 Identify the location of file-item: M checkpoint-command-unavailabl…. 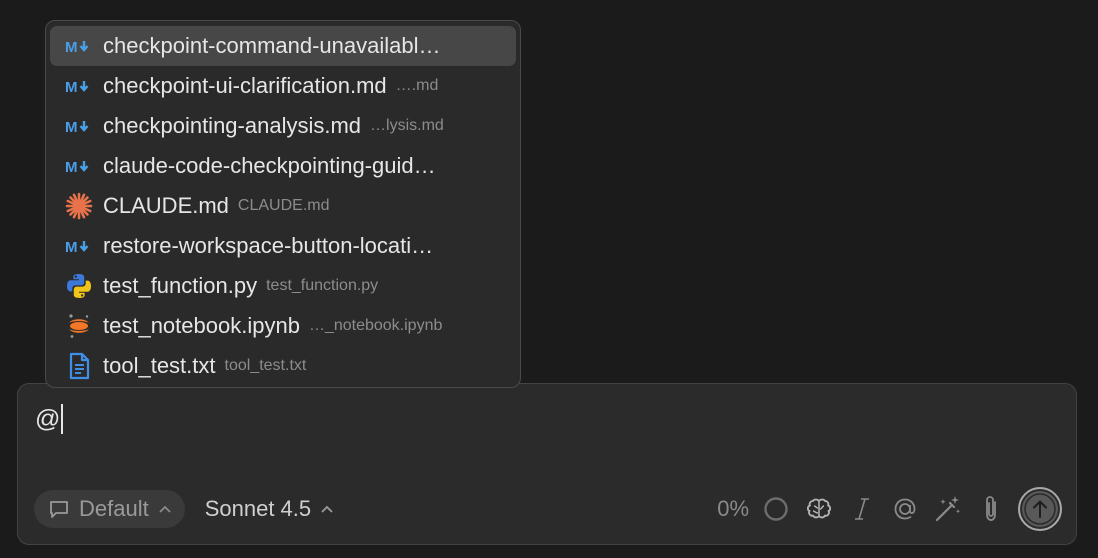
(283, 46).